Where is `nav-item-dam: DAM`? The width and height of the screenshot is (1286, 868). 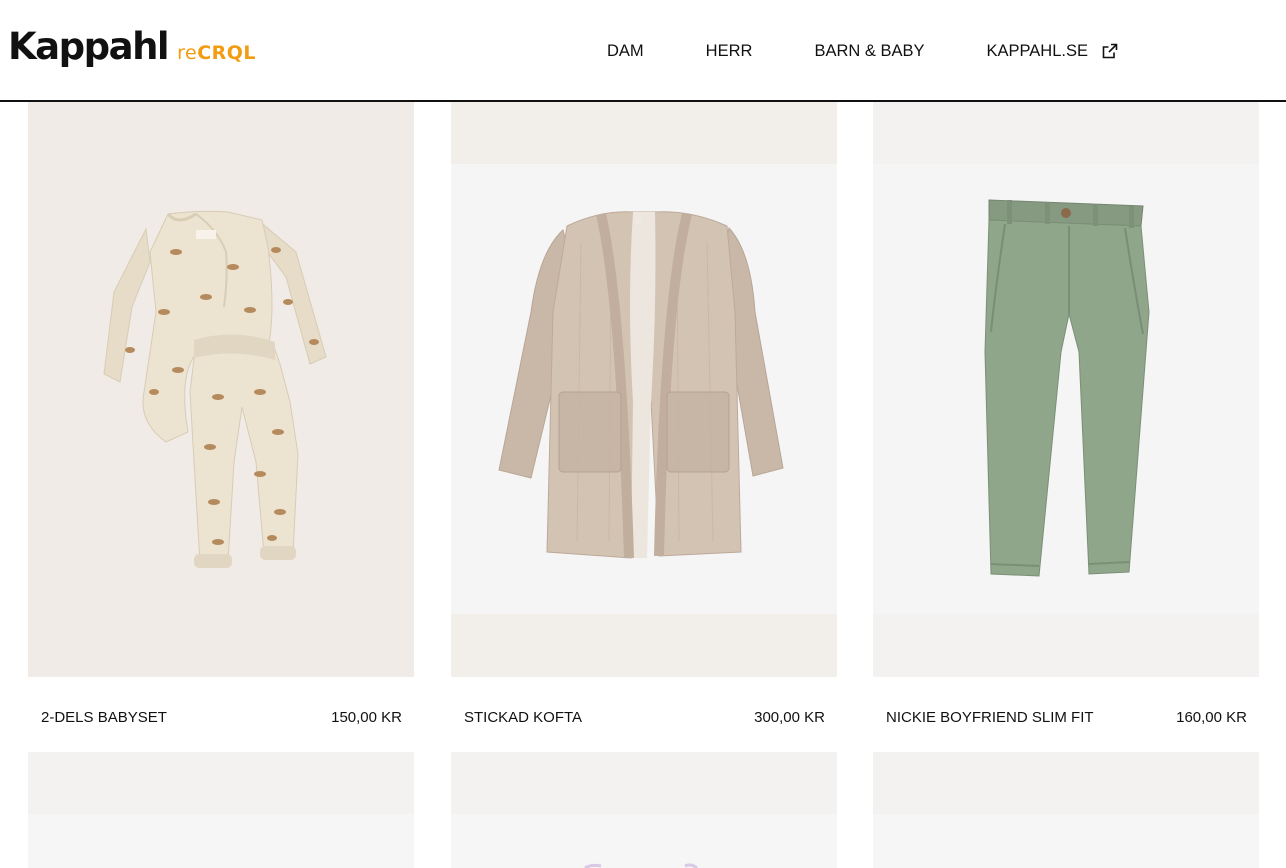 nav-item-dam: DAM is located at coordinates (625, 51).